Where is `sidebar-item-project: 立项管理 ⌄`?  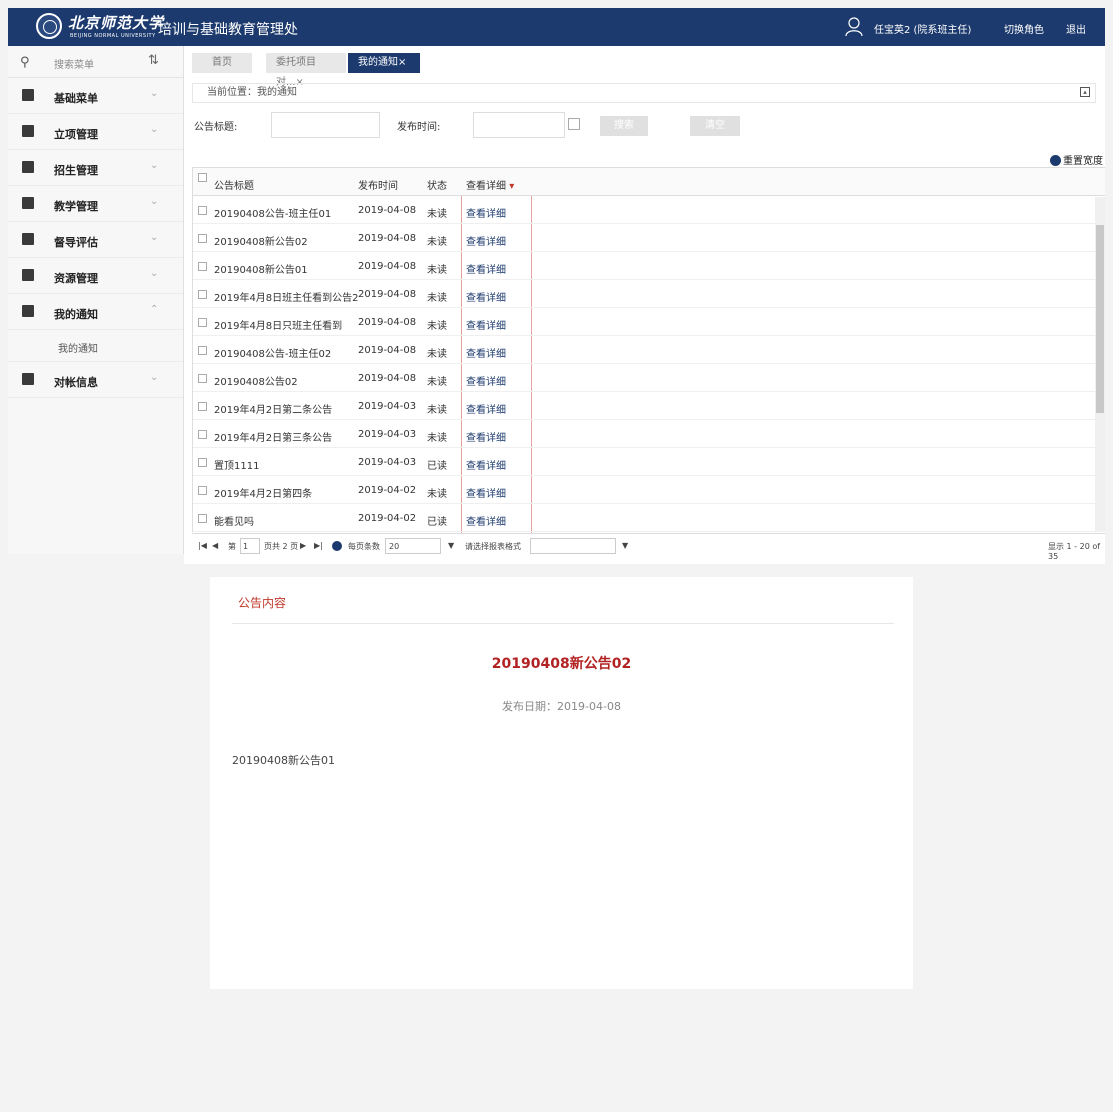 sidebar-item-project: 立项管理 ⌄ is located at coordinates (95, 132).